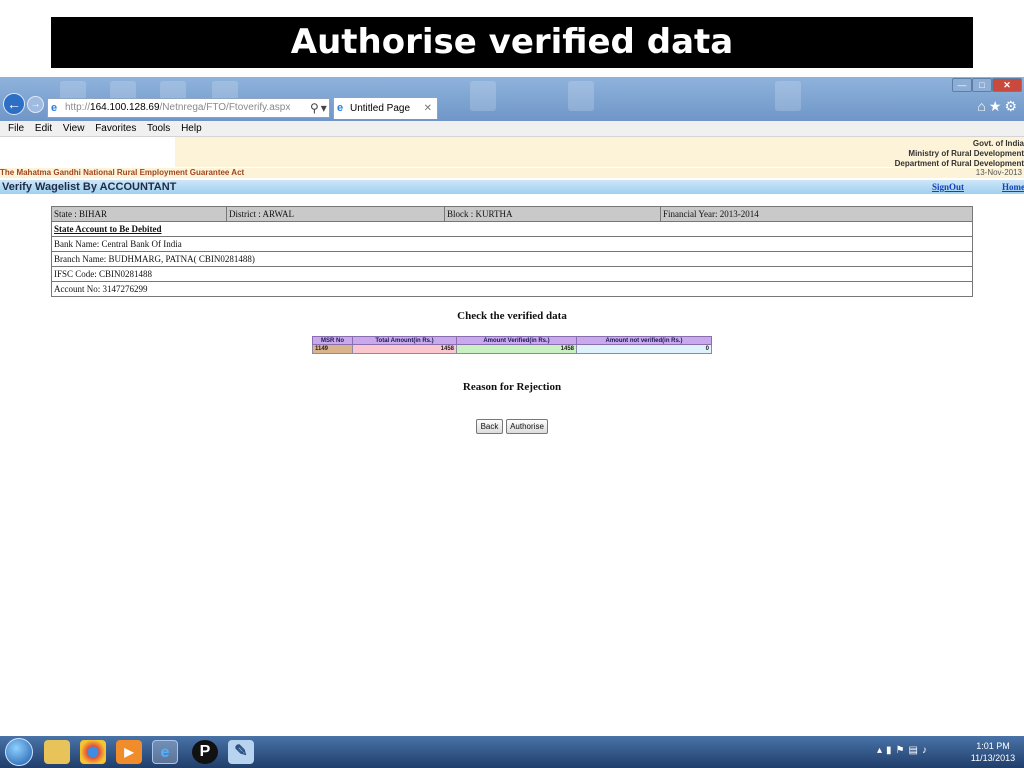 The height and width of the screenshot is (768, 1024). Describe the element at coordinates (512, 42) in the screenshot. I see `slide-title: Authorise verified data` at that location.